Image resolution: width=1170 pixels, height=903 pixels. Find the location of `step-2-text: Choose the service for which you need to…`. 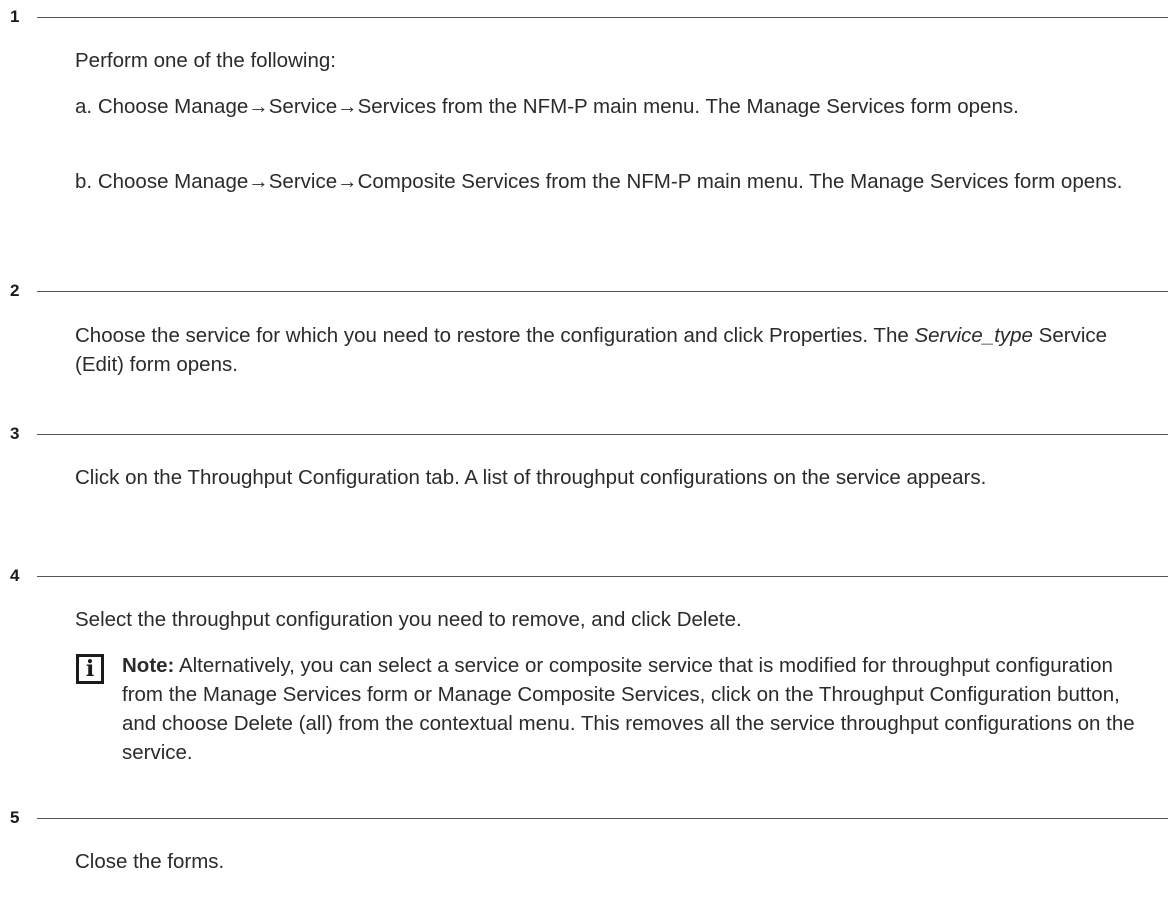

step-2-text: Choose the service for which you need to… is located at coordinates (610, 350).